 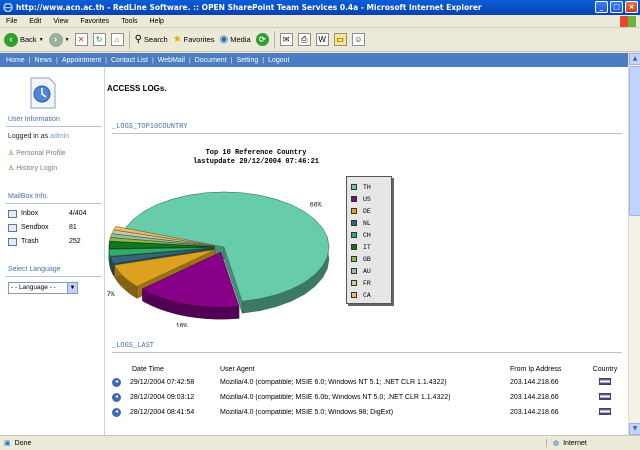 I want to click on refresh-icon: ↻, so click(x=99, y=39).